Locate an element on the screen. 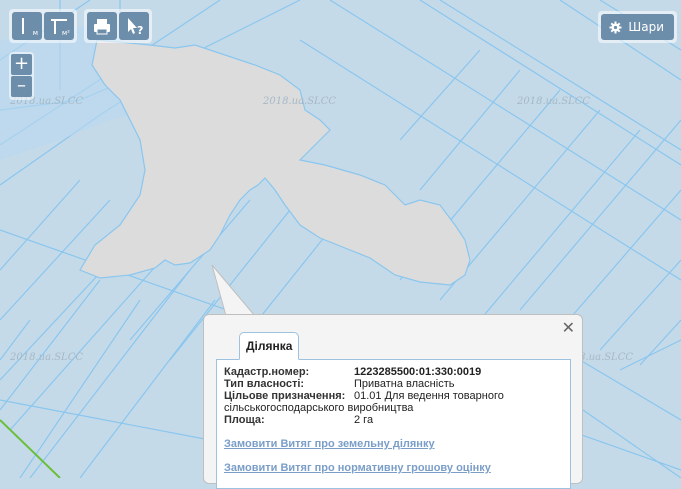 Image resolution: width=681 pixels, height=489 pixels. tab-parcel: Ділянка is located at coordinates (269, 346).